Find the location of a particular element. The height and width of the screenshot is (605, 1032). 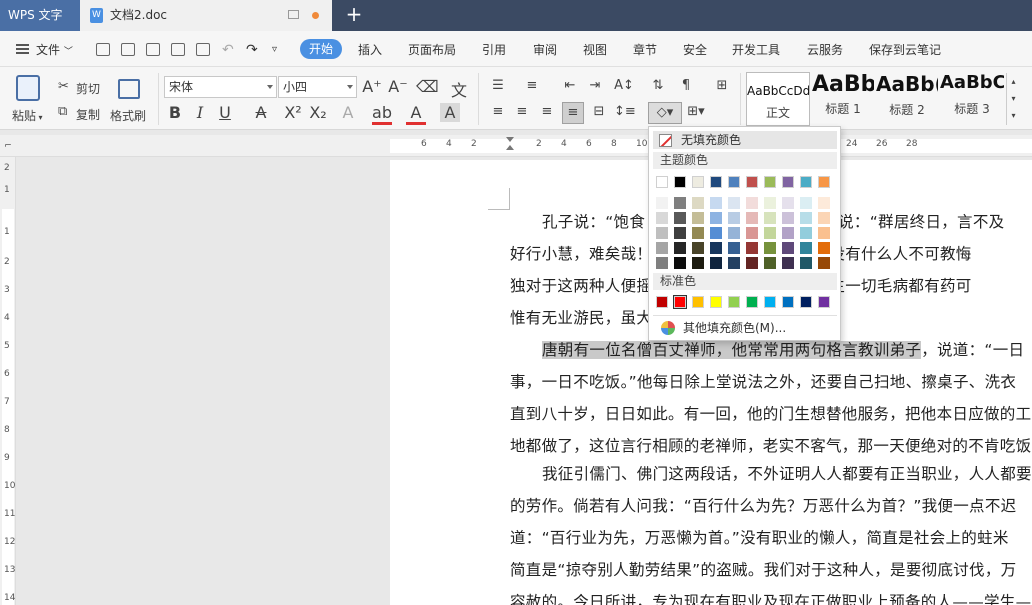

no-fill-option: 无填充颜色 is located at coordinates (745, 140).